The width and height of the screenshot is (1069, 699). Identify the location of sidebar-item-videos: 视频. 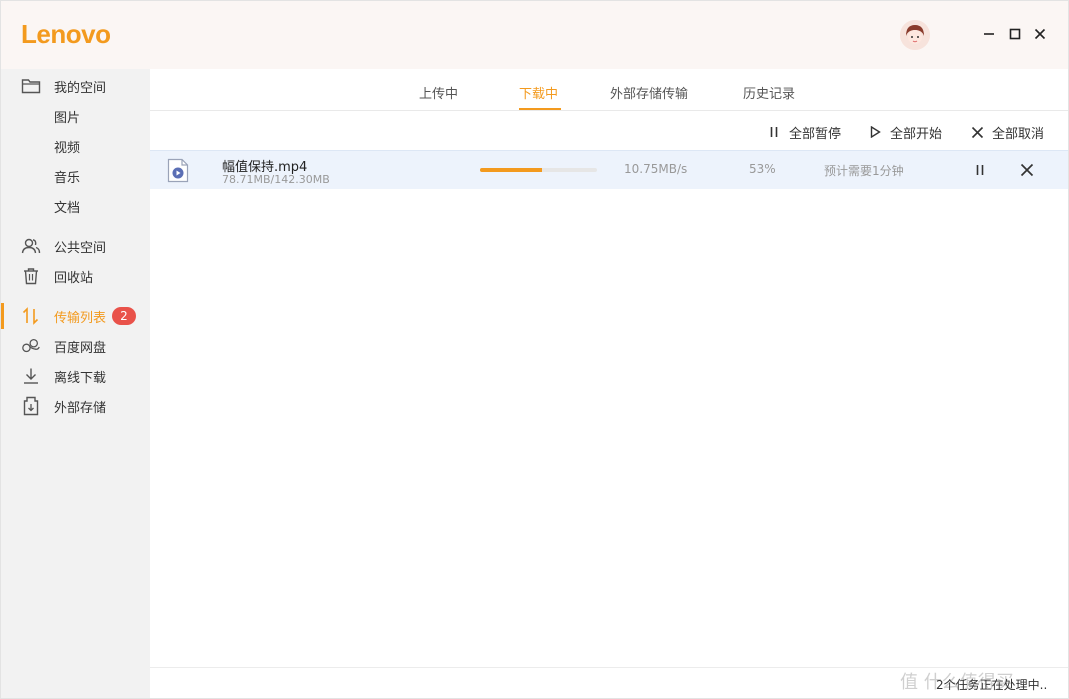
(75, 146).